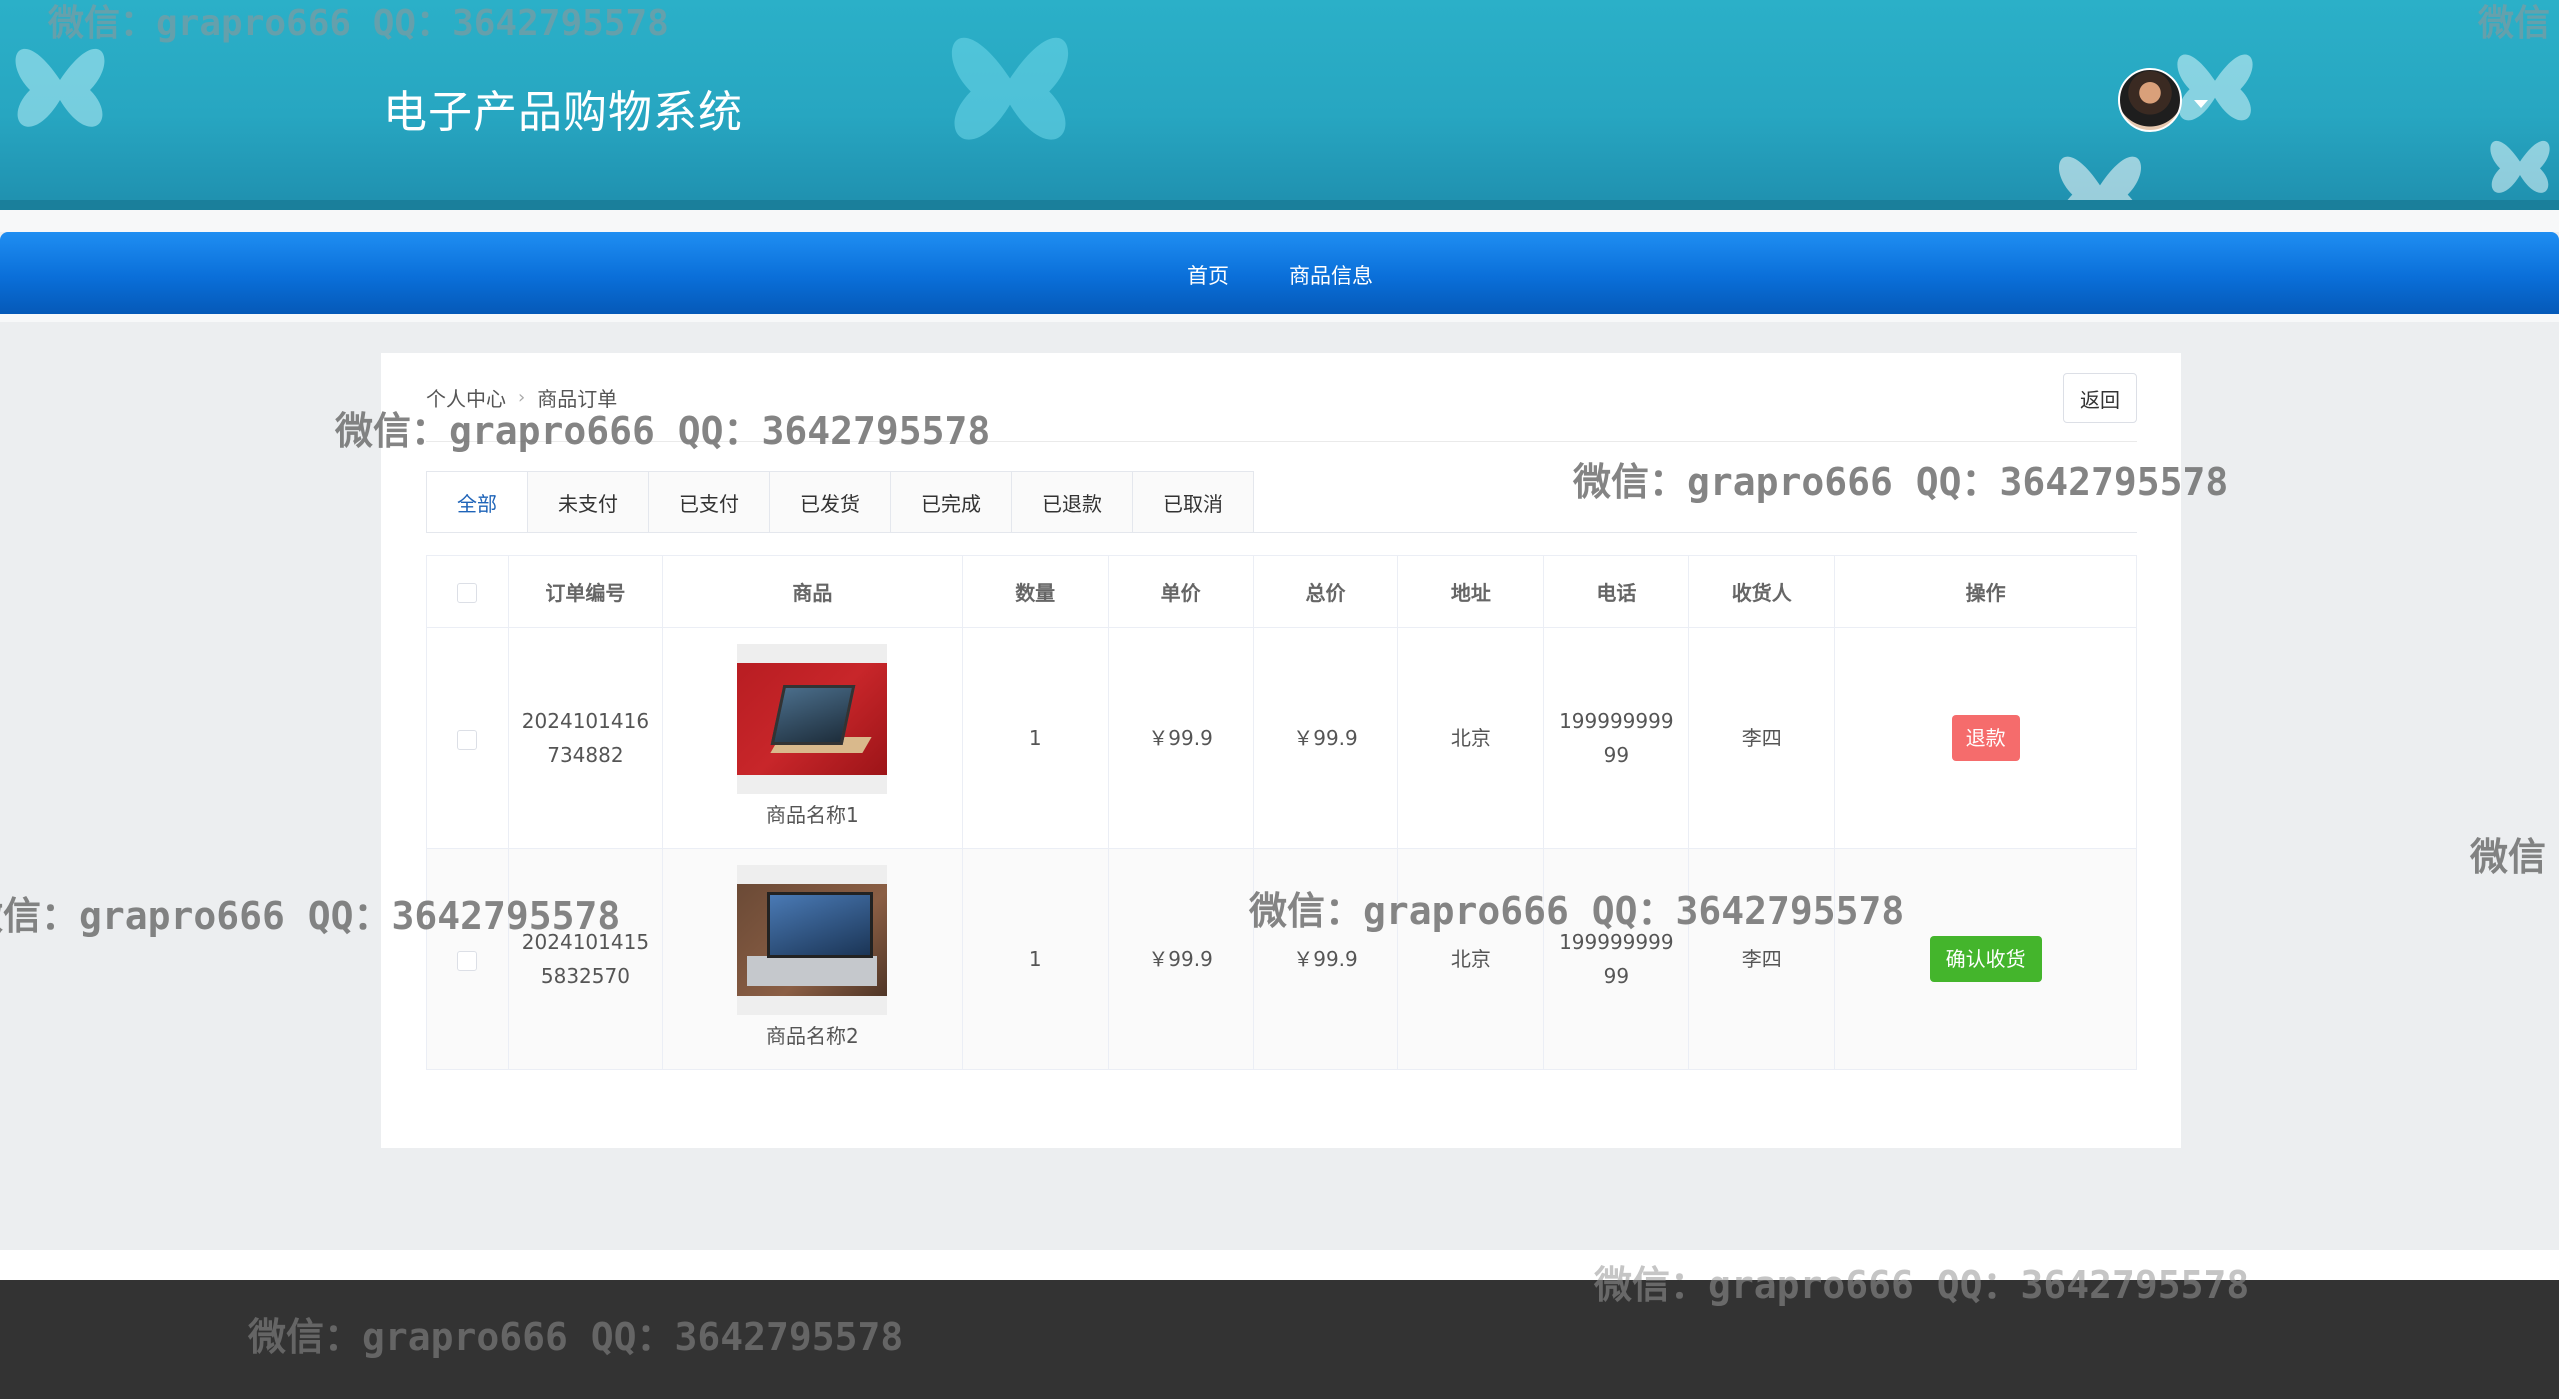 The height and width of the screenshot is (1399, 2559). I want to click on product-name: 商品名称2, so click(812, 1036).